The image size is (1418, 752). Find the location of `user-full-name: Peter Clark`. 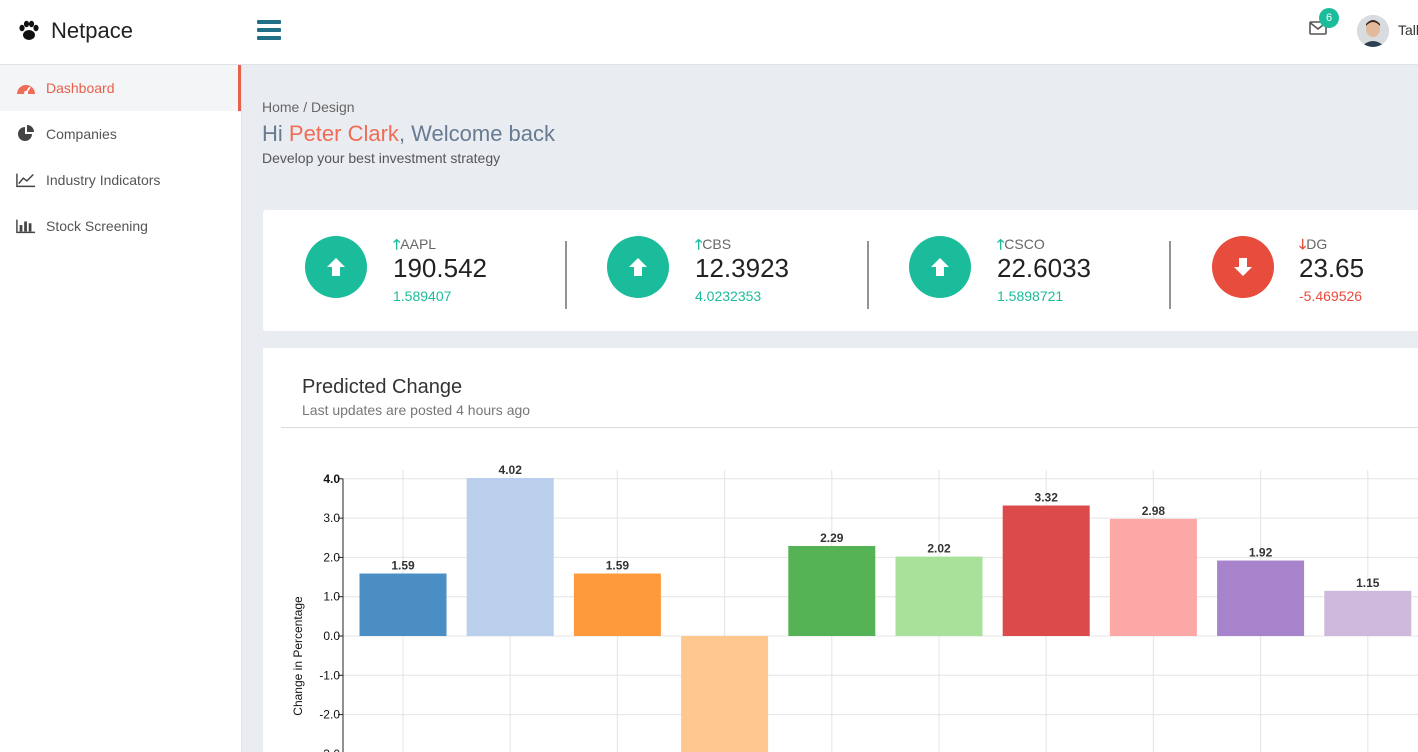

user-full-name: Peter Clark is located at coordinates (343, 133).